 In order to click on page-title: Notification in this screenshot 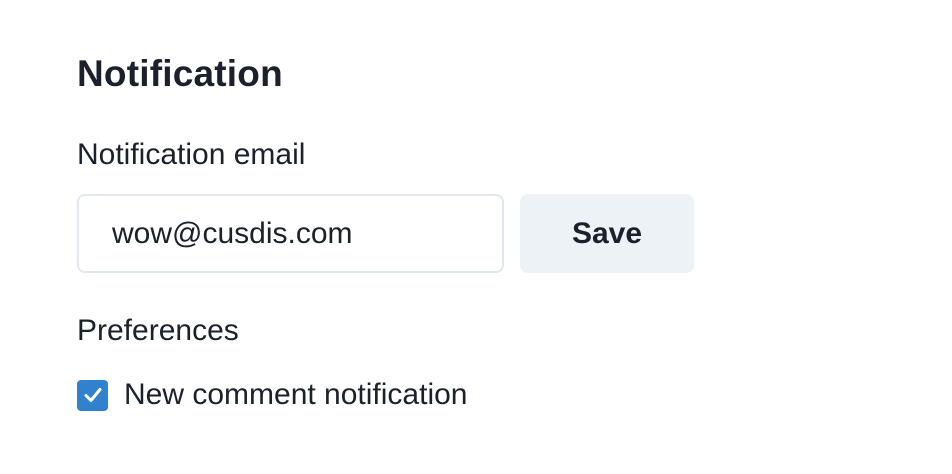, I will do `click(180, 73)`.